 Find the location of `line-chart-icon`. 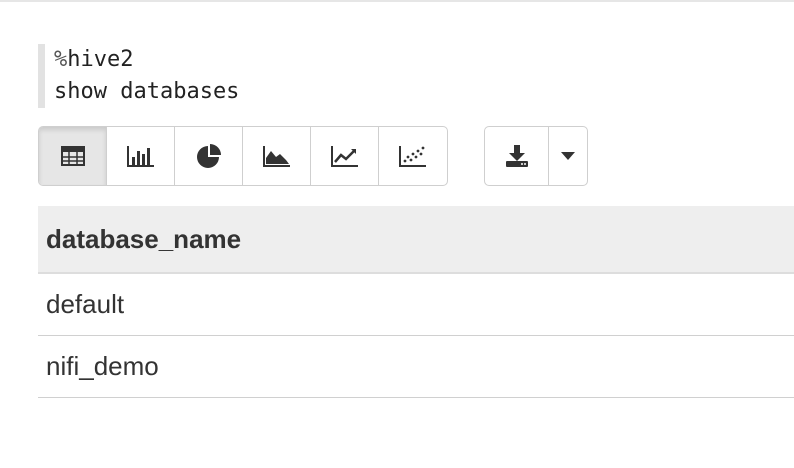

line-chart-icon is located at coordinates (344, 156).